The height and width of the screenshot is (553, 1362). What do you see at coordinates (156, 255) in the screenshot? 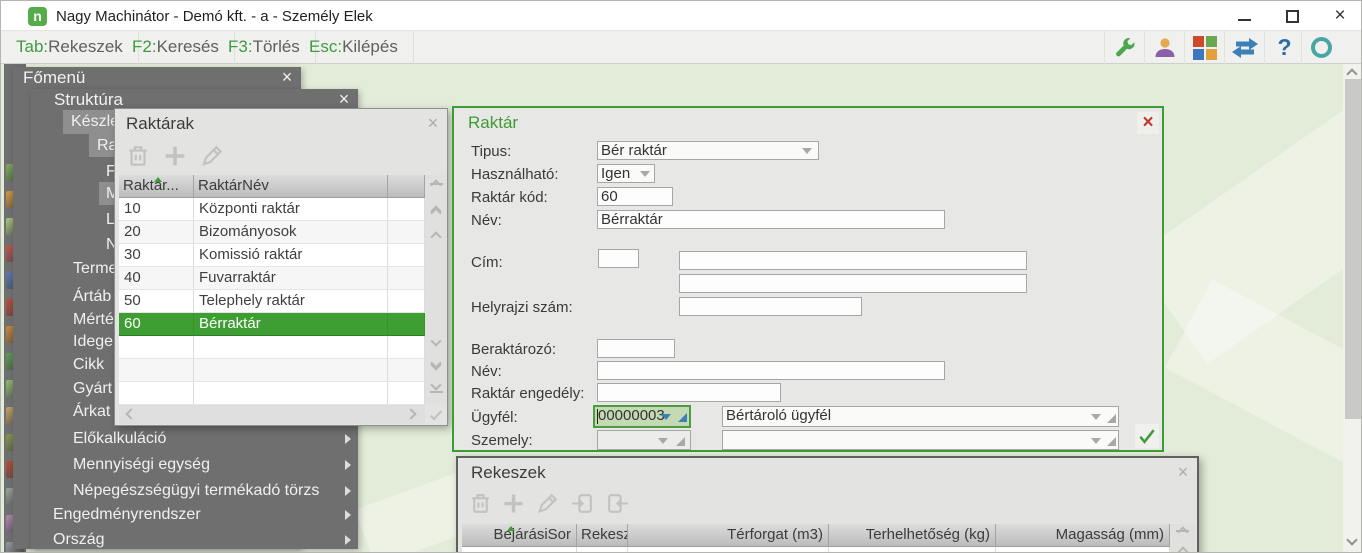
I see `cell-raktarkod: 30` at bounding box center [156, 255].